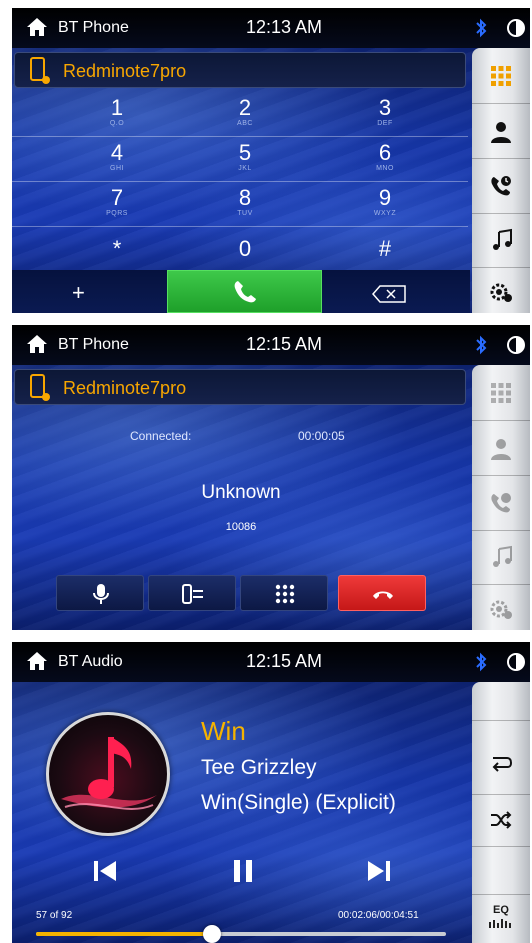 The height and width of the screenshot is (943, 532). Describe the element at coordinates (378, 915) in the screenshot. I see `time-position: 00:02:06/00:04:51` at that location.